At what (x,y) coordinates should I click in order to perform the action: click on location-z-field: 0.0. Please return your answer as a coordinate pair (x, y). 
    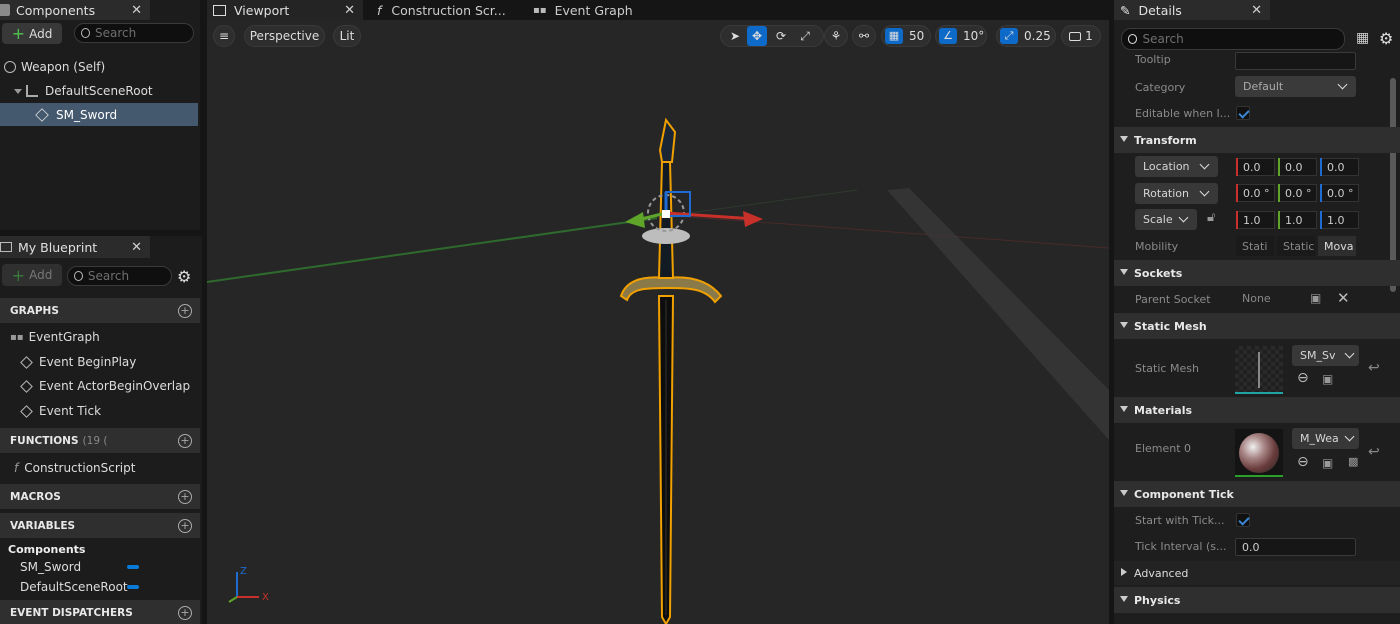
    Looking at the image, I should click on (1339, 167).